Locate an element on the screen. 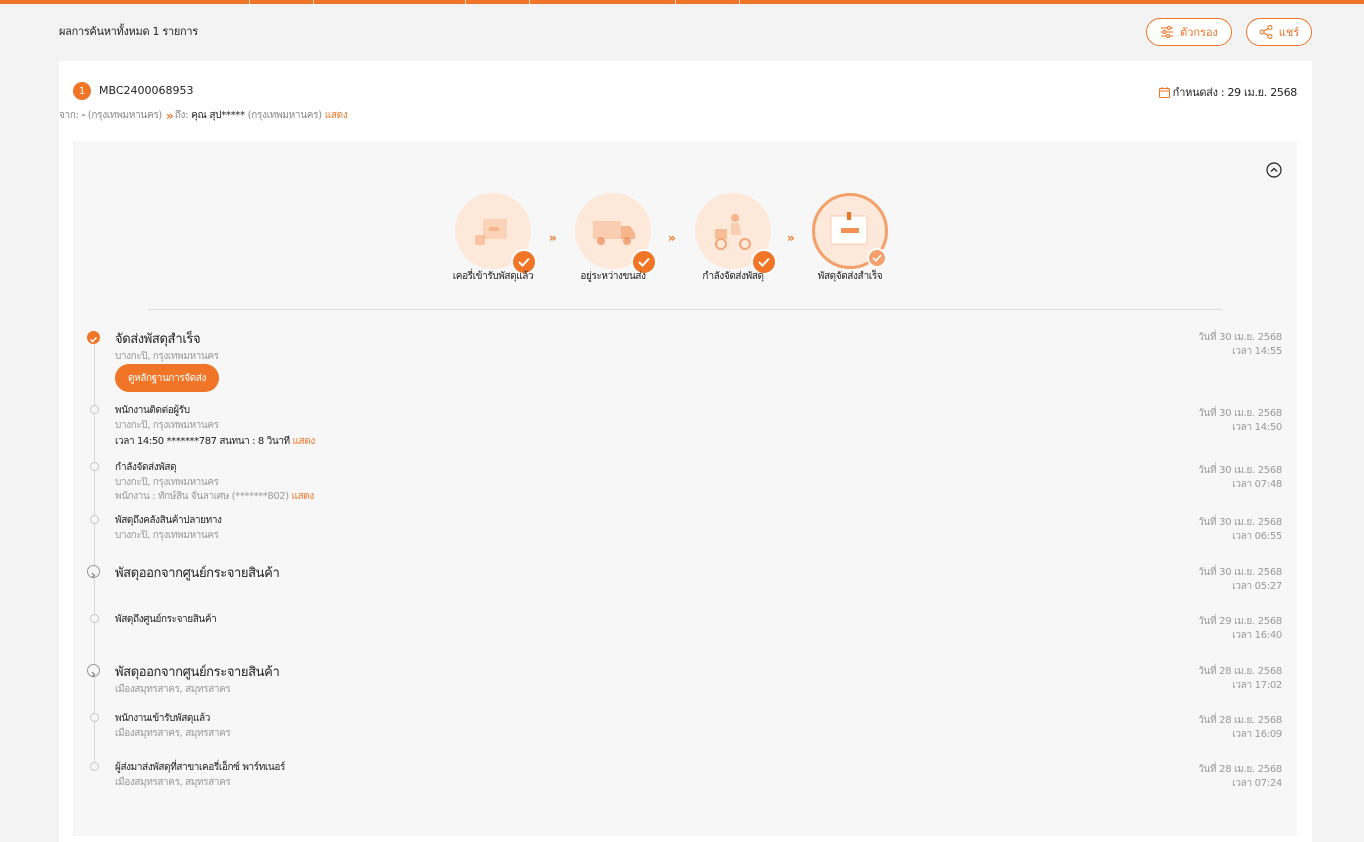 This screenshot has height=842, width=1364. share-button: แชร์ is located at coordinates (1279, 32).